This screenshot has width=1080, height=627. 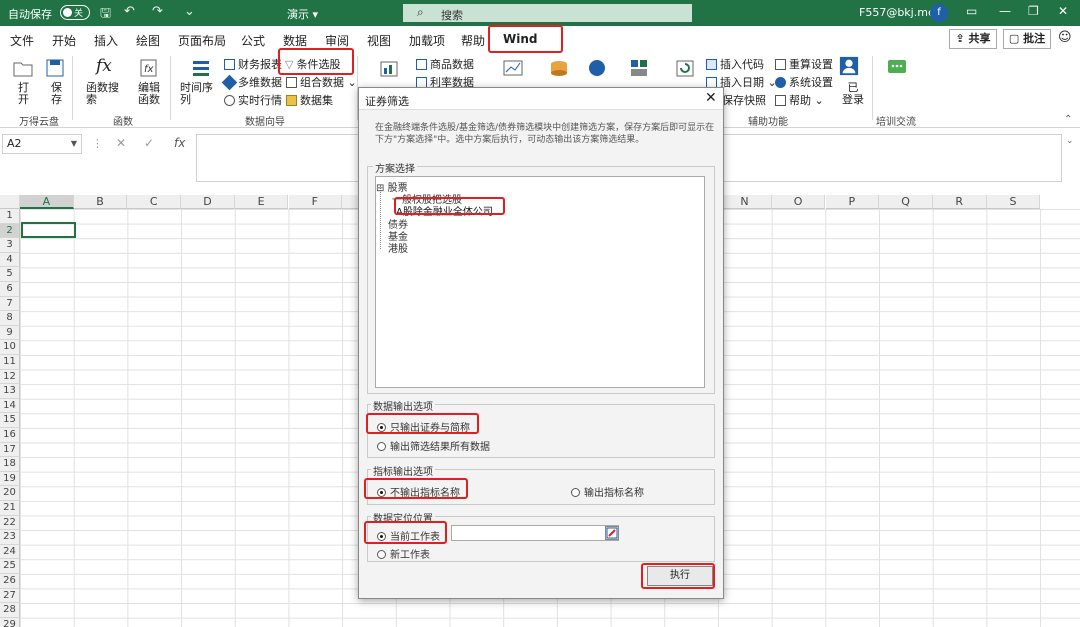 I want to click on tab-formulas: 公式, so click(x=253, y=40).